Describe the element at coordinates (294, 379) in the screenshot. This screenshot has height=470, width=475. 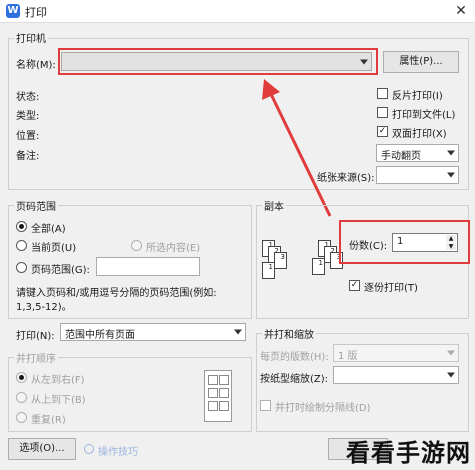
I see `scale-to-paper-label: 按纸型缩放(Z):` at that location.